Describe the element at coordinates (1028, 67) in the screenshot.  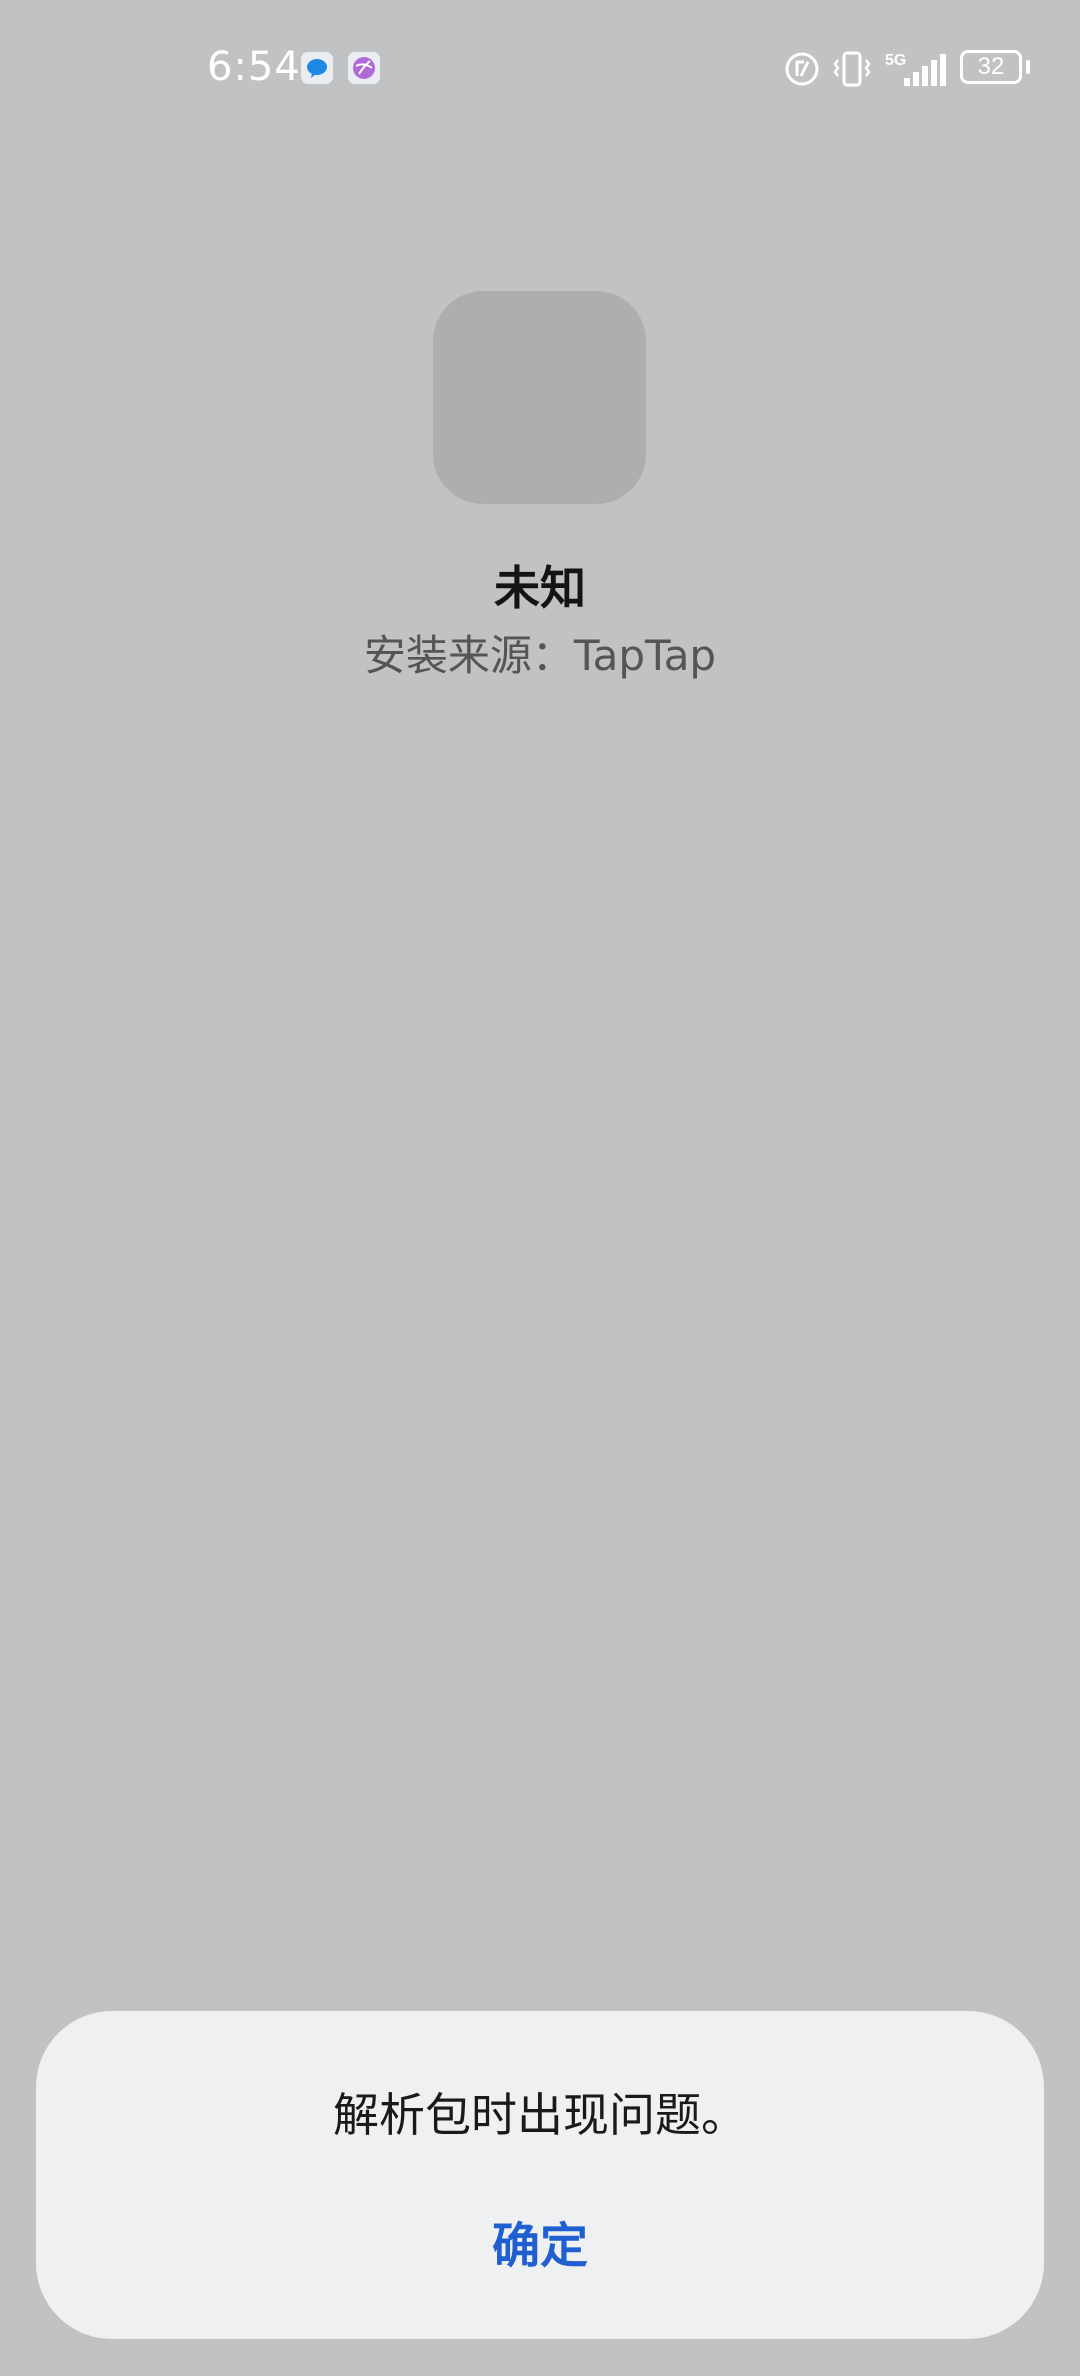
I see `battery-tip` at that location.